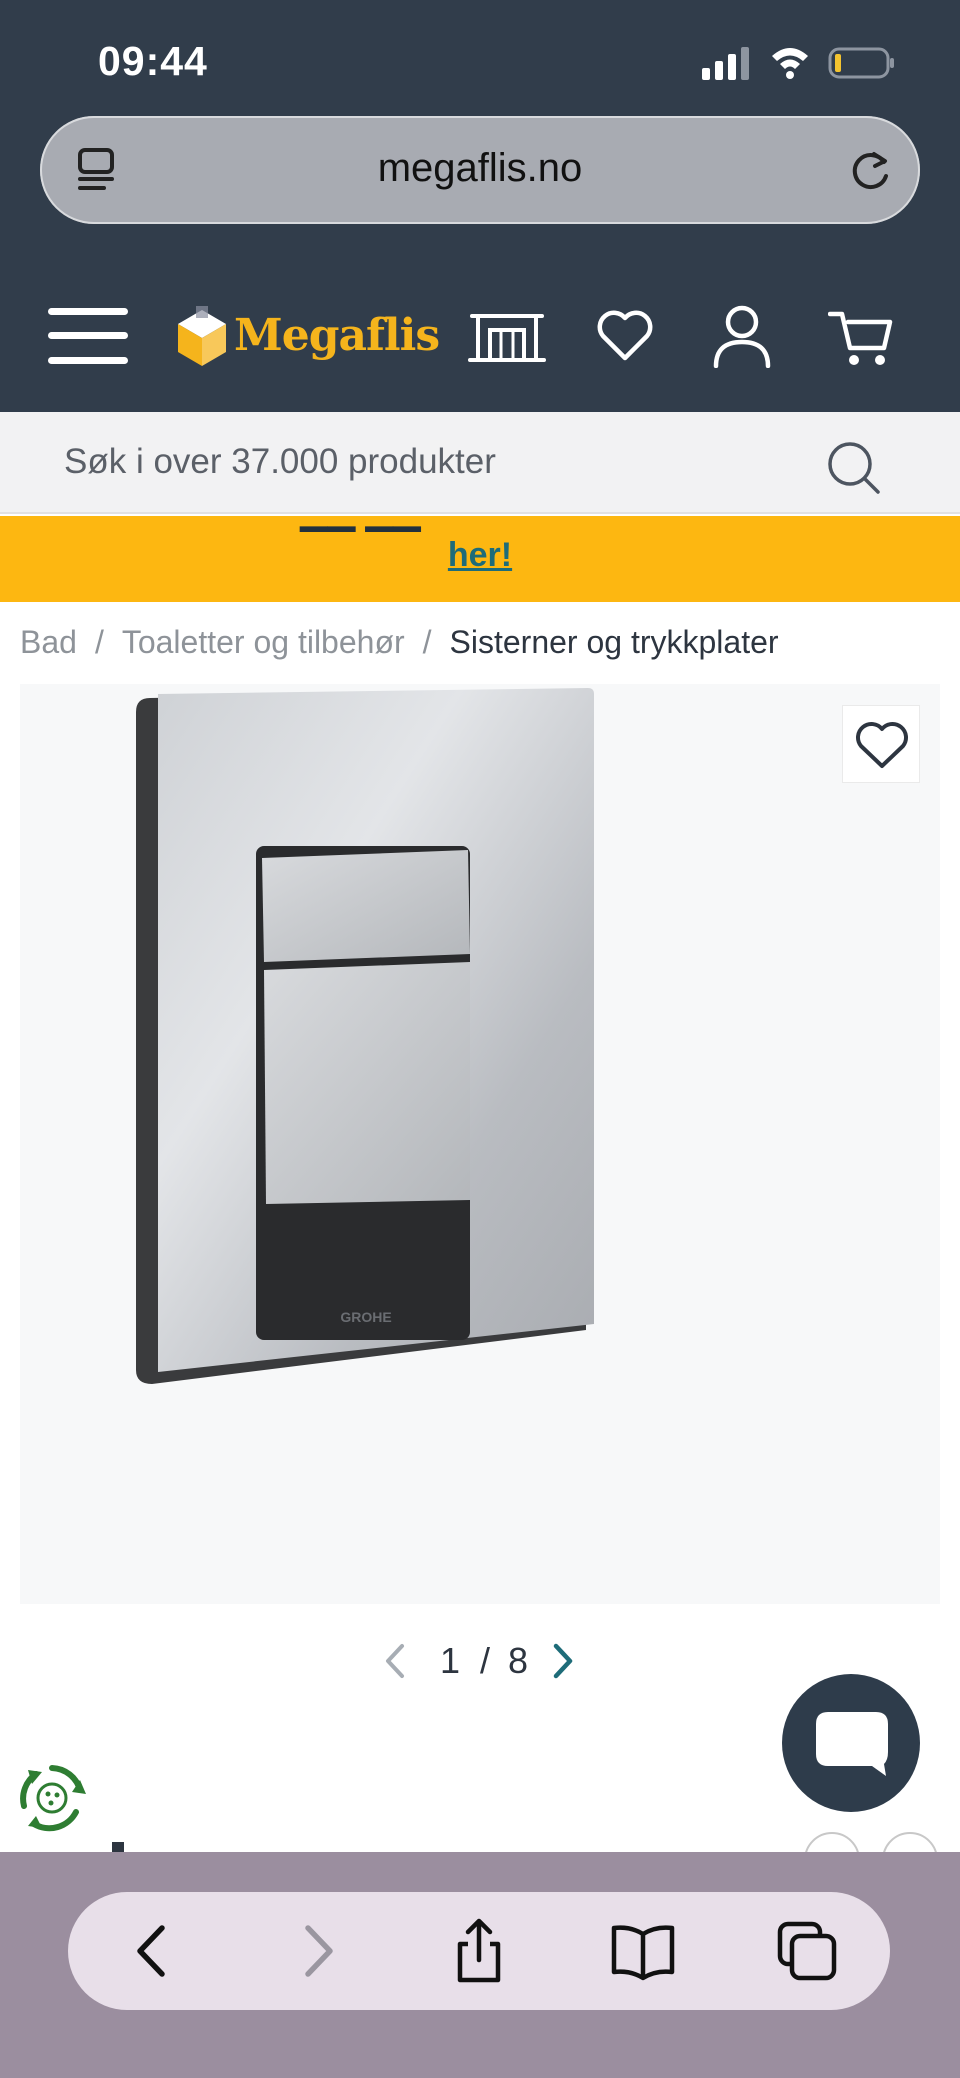 This screenshot has width=960, height=2078. I want to click on chevron-right-icon, so click(563, 1661).